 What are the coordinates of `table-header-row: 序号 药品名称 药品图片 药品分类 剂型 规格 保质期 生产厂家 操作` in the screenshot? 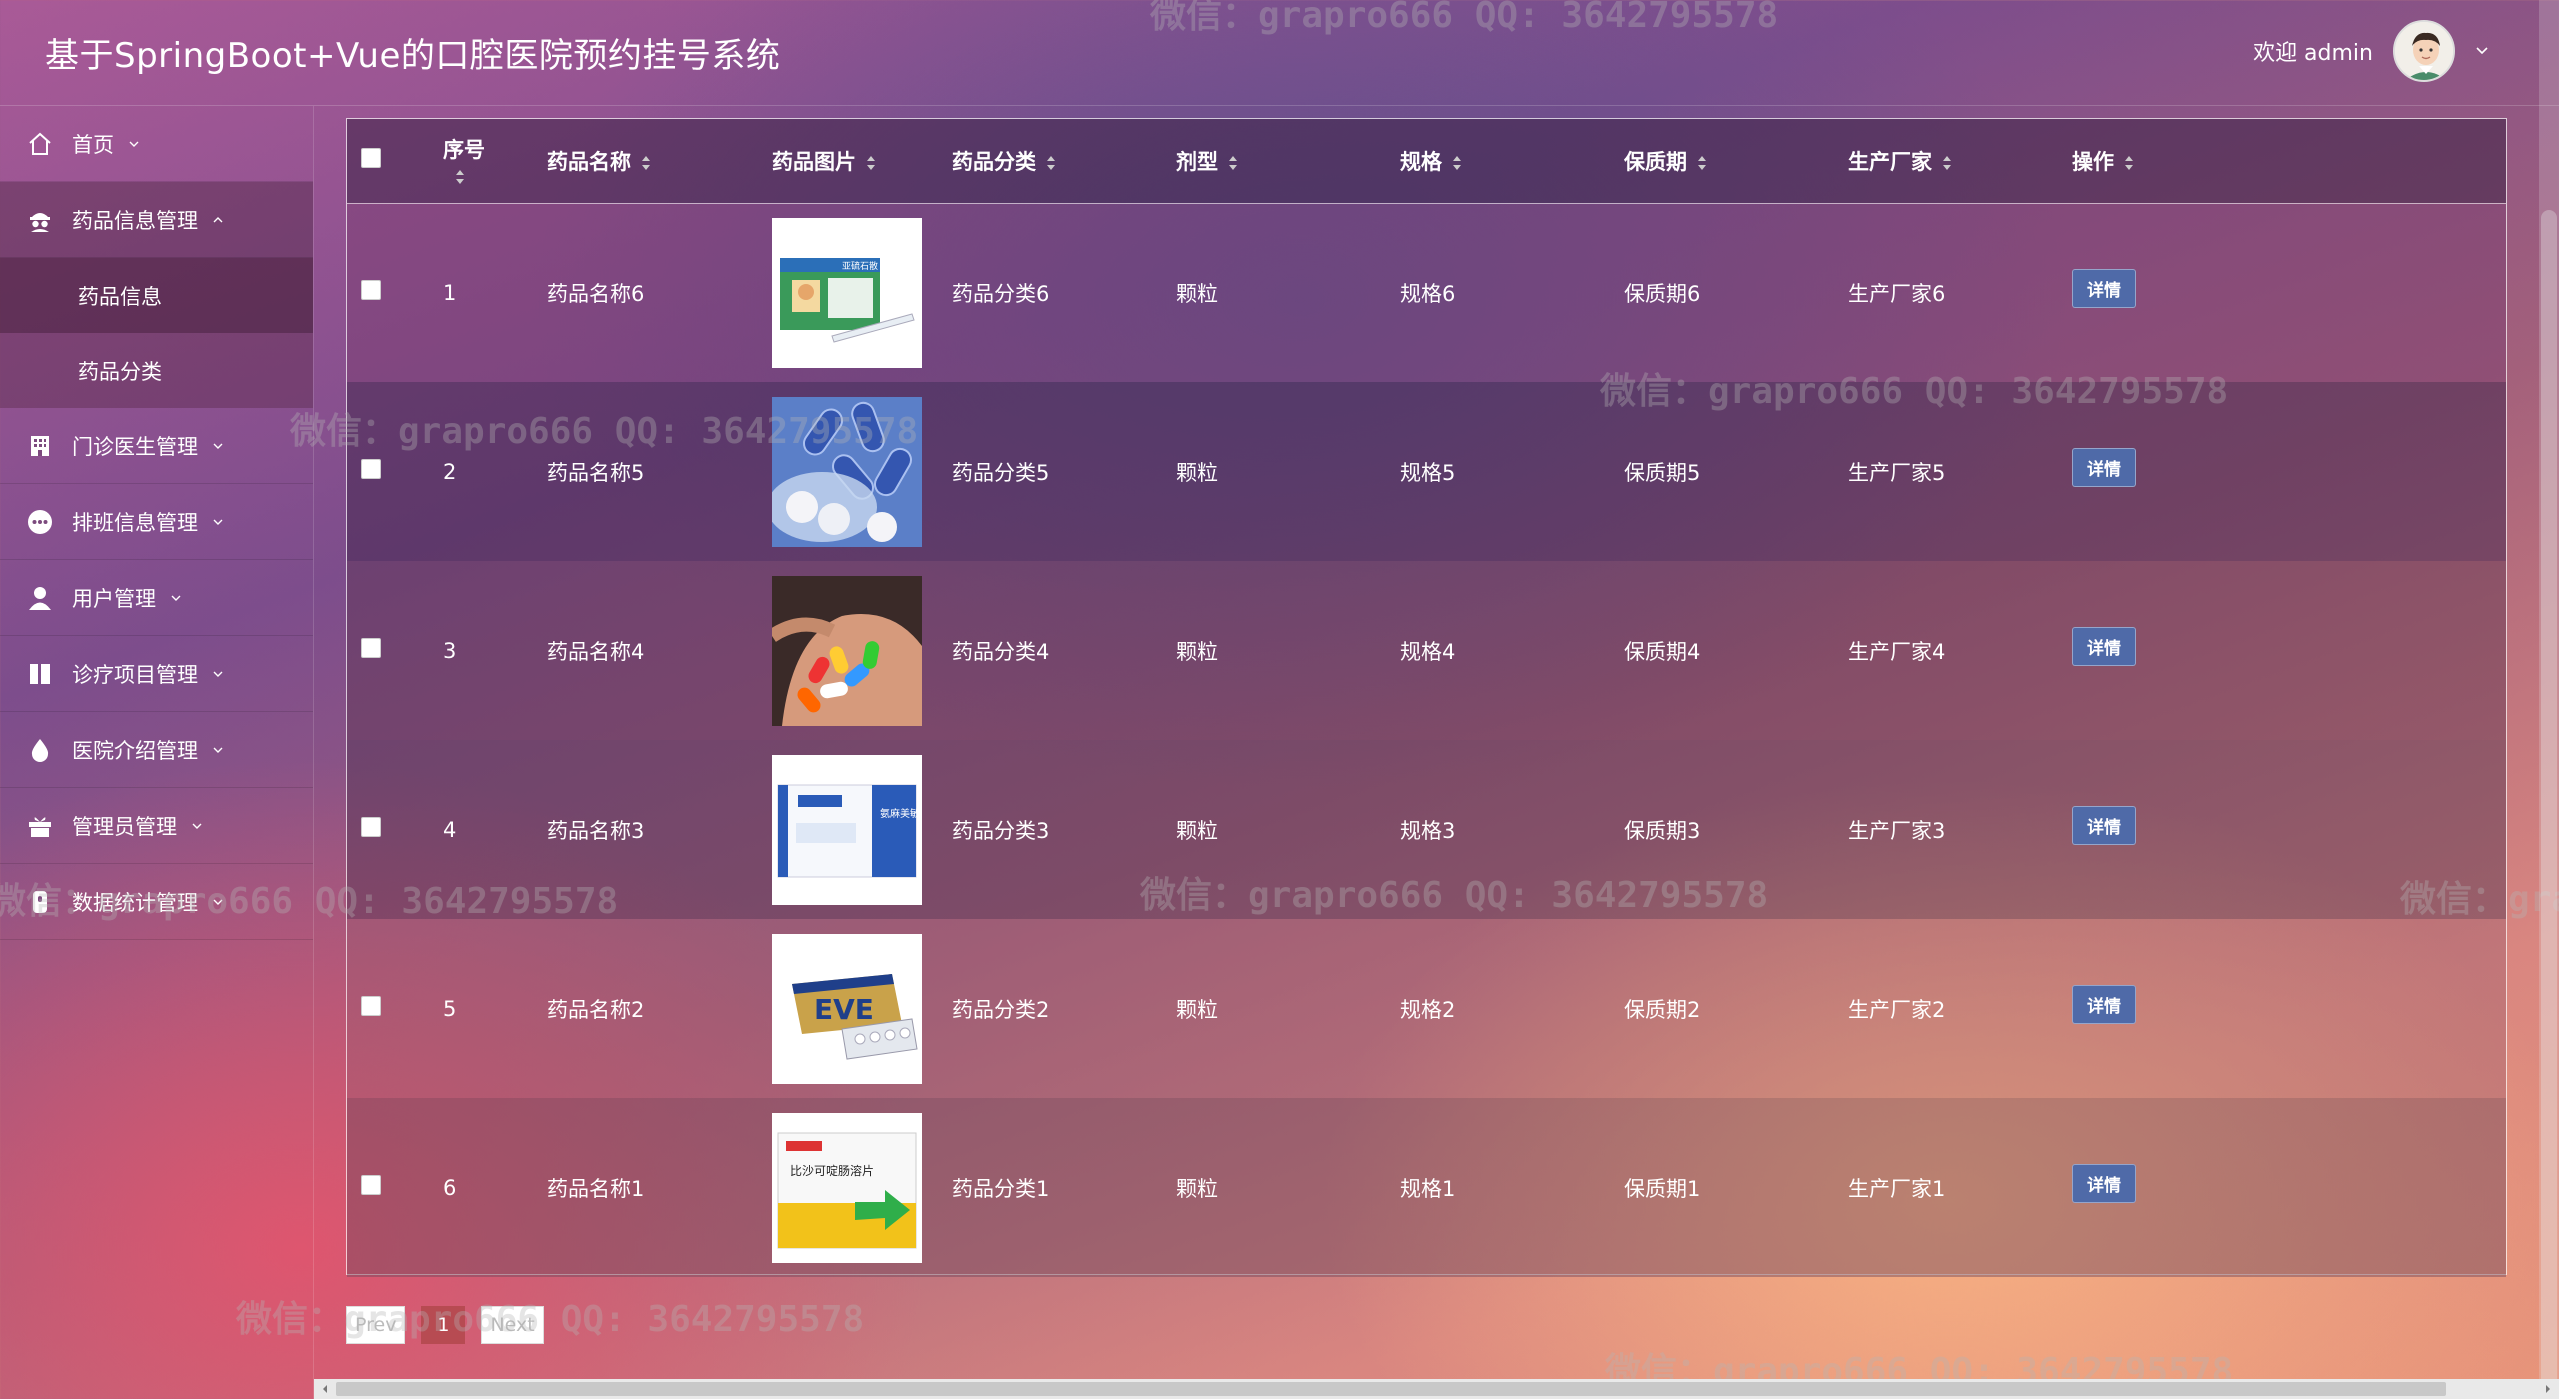 It's located at (1426, 161).